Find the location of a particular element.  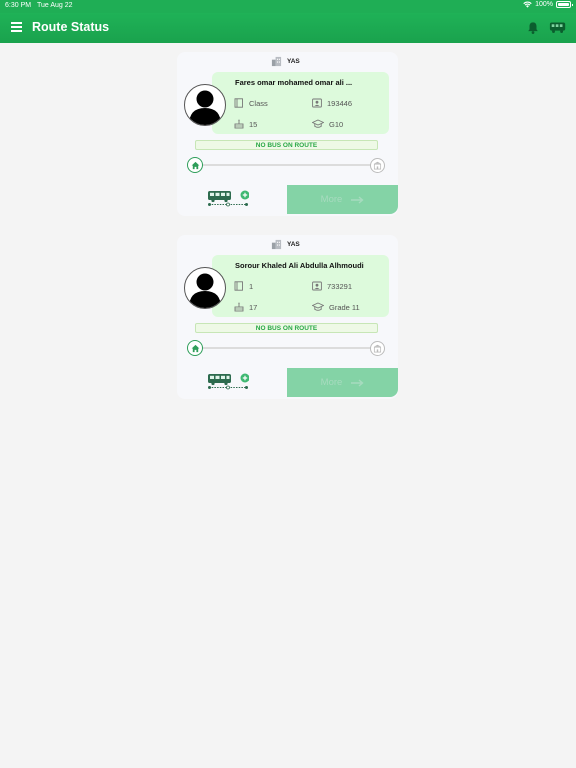

age-field: 17 is located at coordinates (245, 307).